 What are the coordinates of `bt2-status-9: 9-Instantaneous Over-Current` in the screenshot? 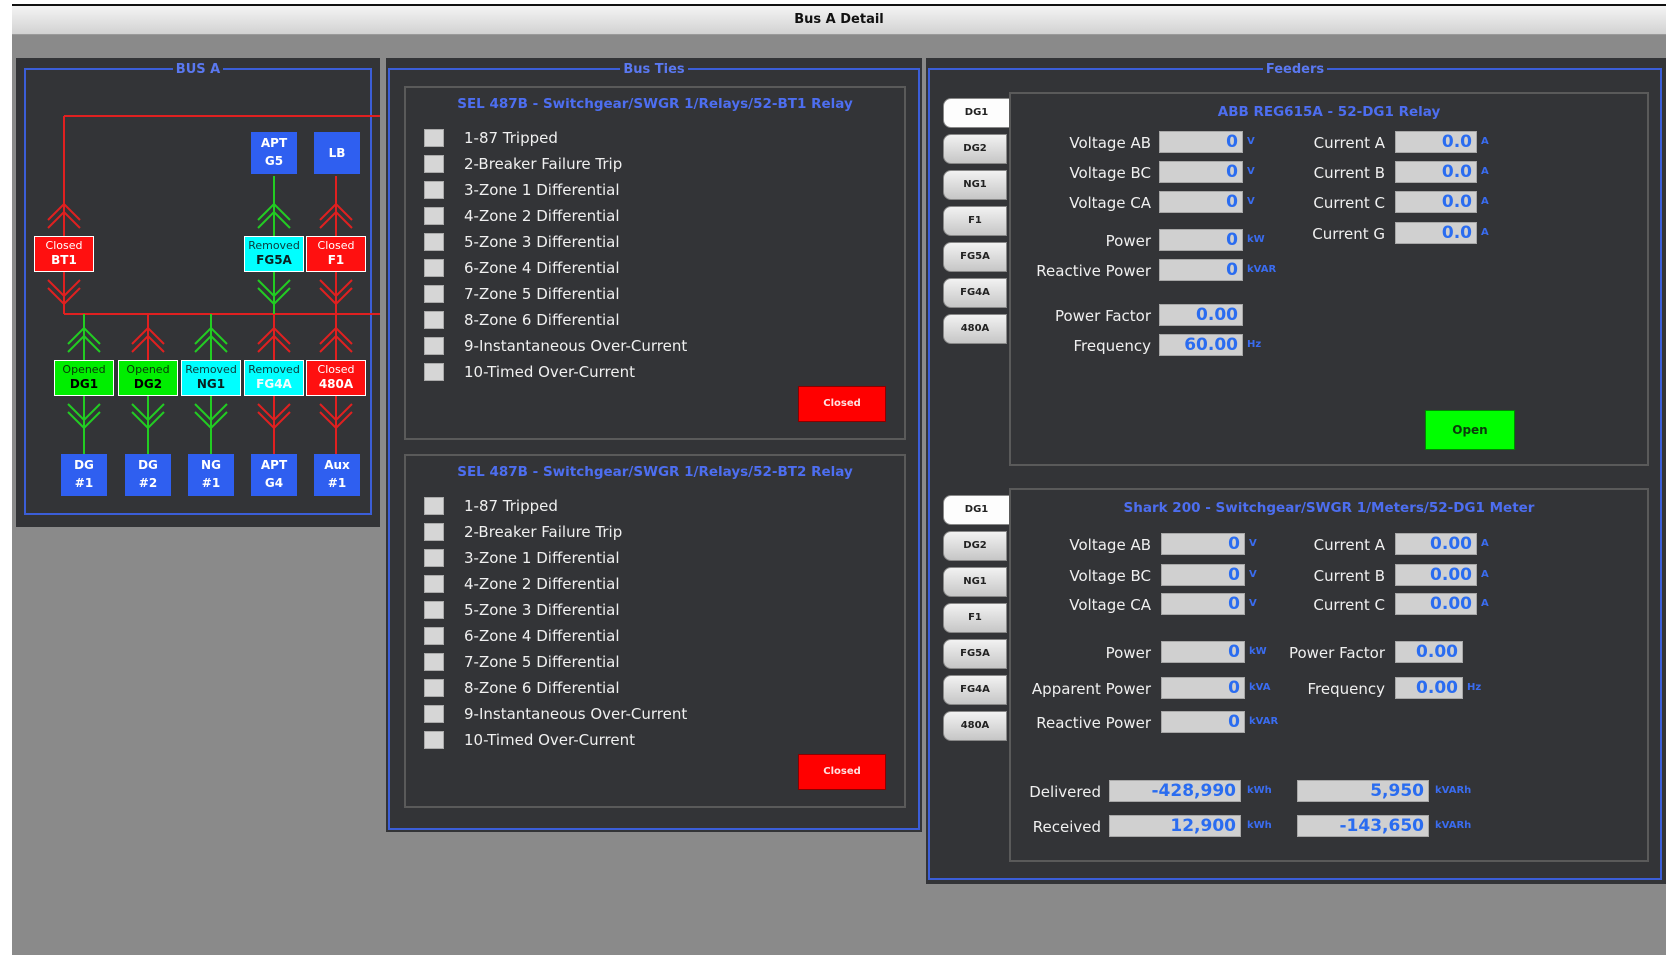 It's located at (555, 714).